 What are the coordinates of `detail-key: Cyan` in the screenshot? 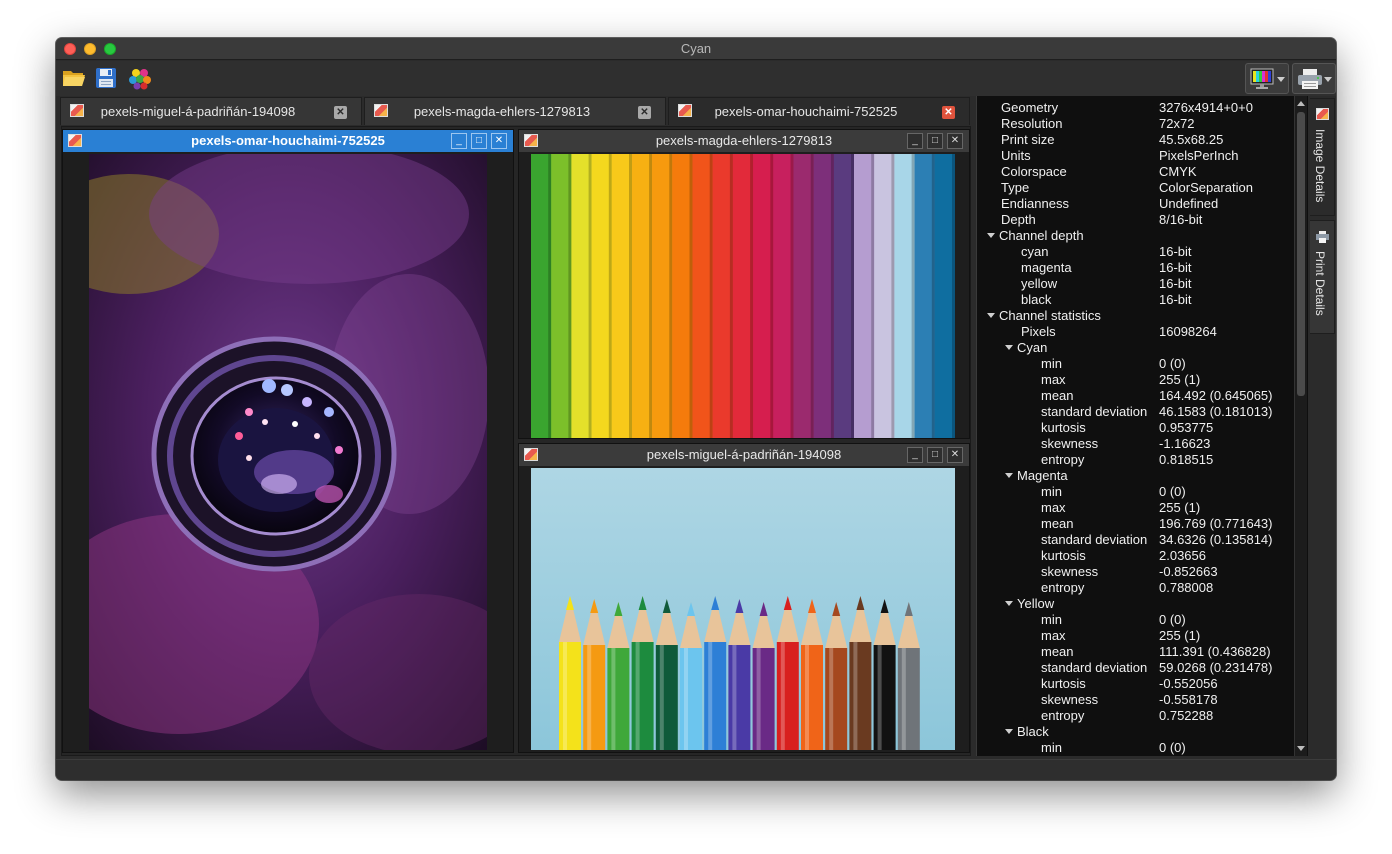 It's located at (1032, 347).